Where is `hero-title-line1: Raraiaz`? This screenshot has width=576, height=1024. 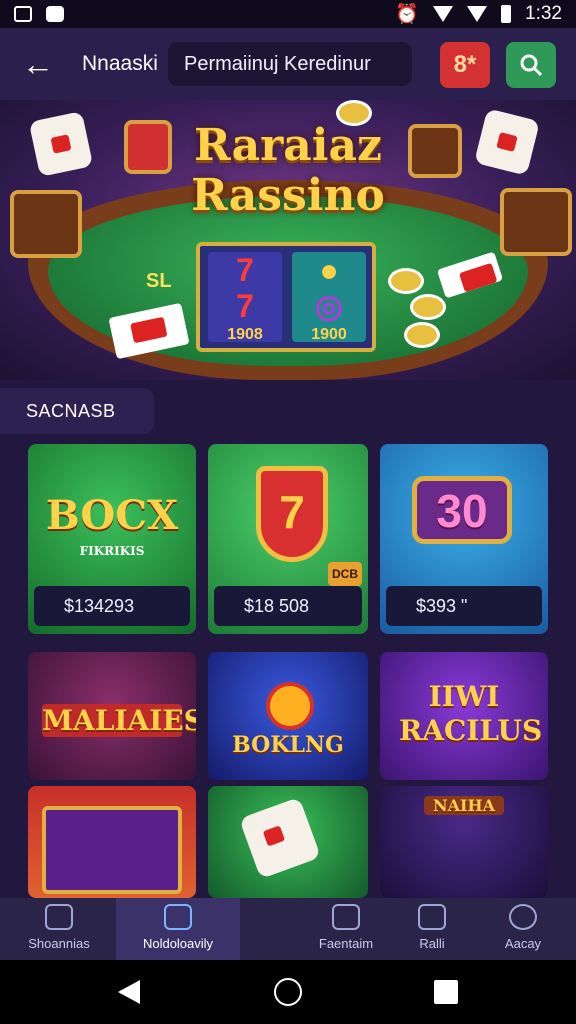 hero-title-line1: Raraiaz is located at coordinates (288, 145).